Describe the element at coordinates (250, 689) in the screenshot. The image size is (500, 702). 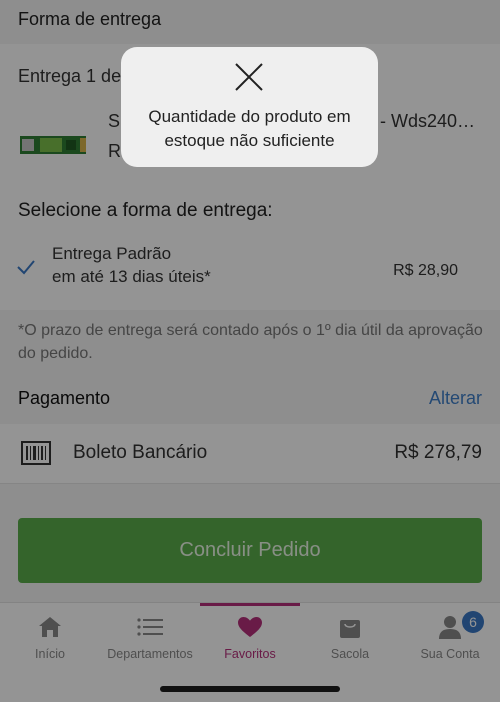
I see `home-indicator` at that location.